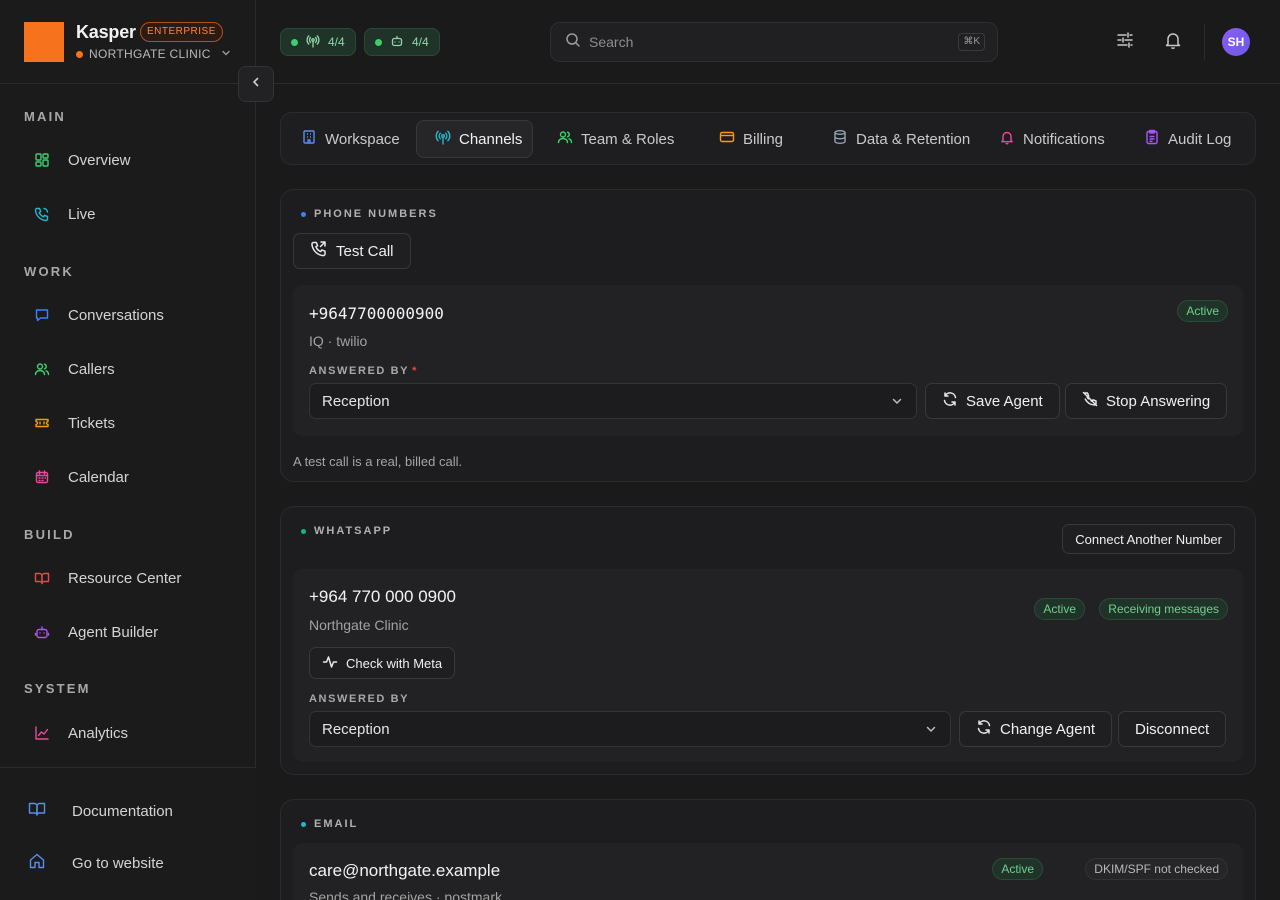 The width and height of the screenshot is (1280, 900). Describe the element at coordinates (1200, 139) in the screenshot. I see `tab-label: Audit Log` at that location.